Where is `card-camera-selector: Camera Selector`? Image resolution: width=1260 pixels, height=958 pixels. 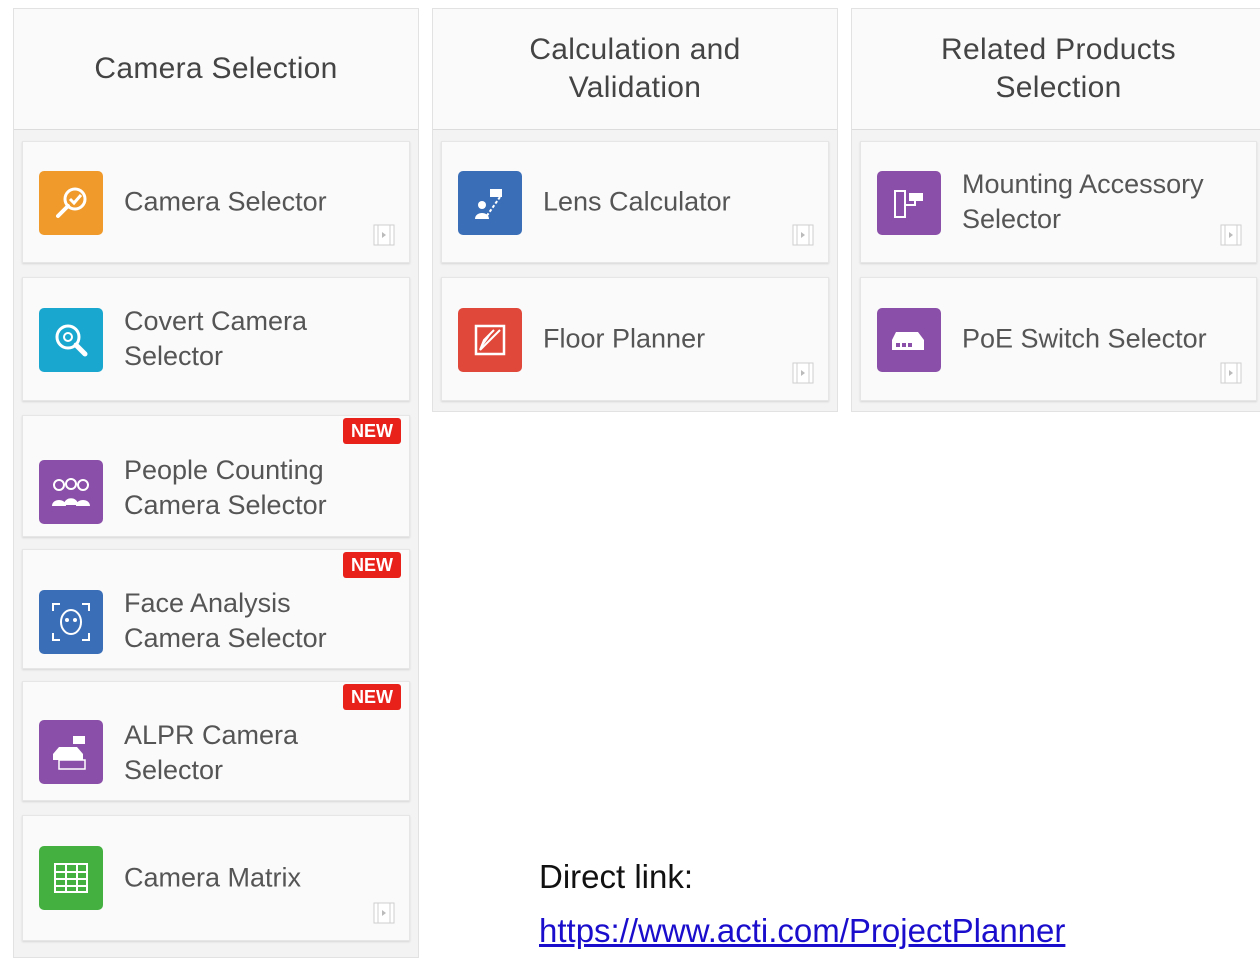
card-camera-selector: Camera Selector is located at coordinates (216, 202).